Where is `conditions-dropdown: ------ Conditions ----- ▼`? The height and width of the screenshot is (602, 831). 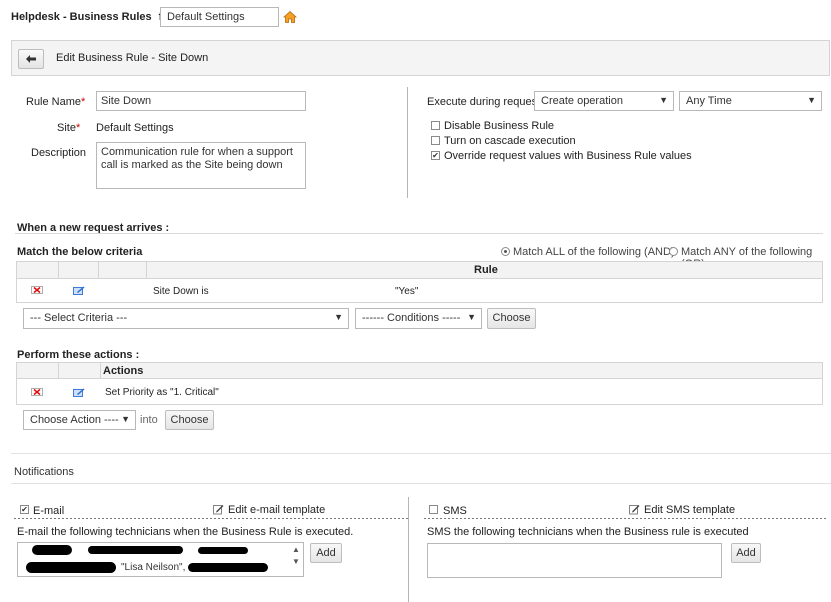
conditions-dropdown: ------ Conditions ----- ▼ is located at coordinates (418, 318).